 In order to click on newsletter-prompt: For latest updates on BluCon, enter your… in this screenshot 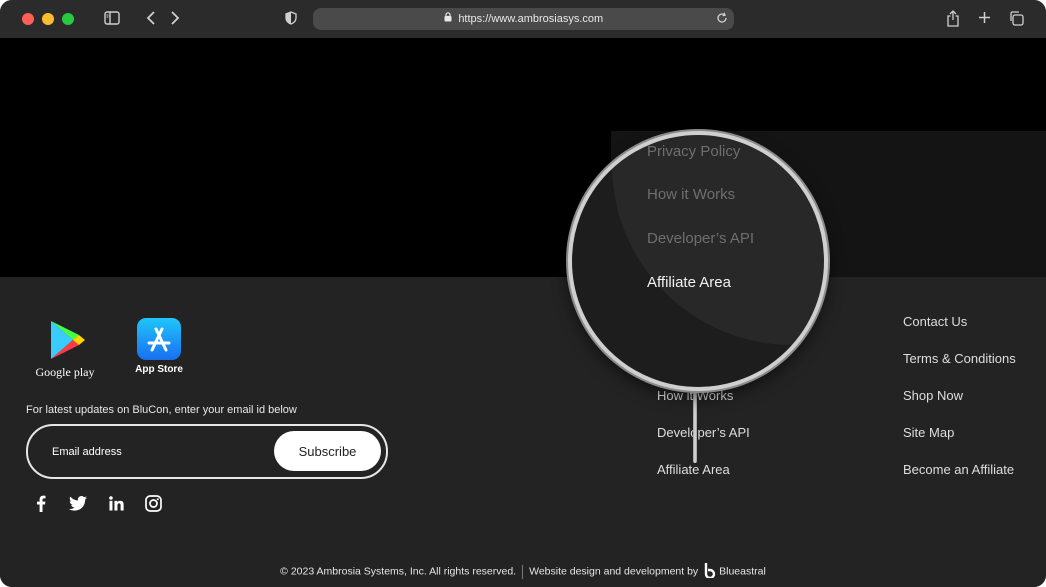, I will do `click(161, 410)`.